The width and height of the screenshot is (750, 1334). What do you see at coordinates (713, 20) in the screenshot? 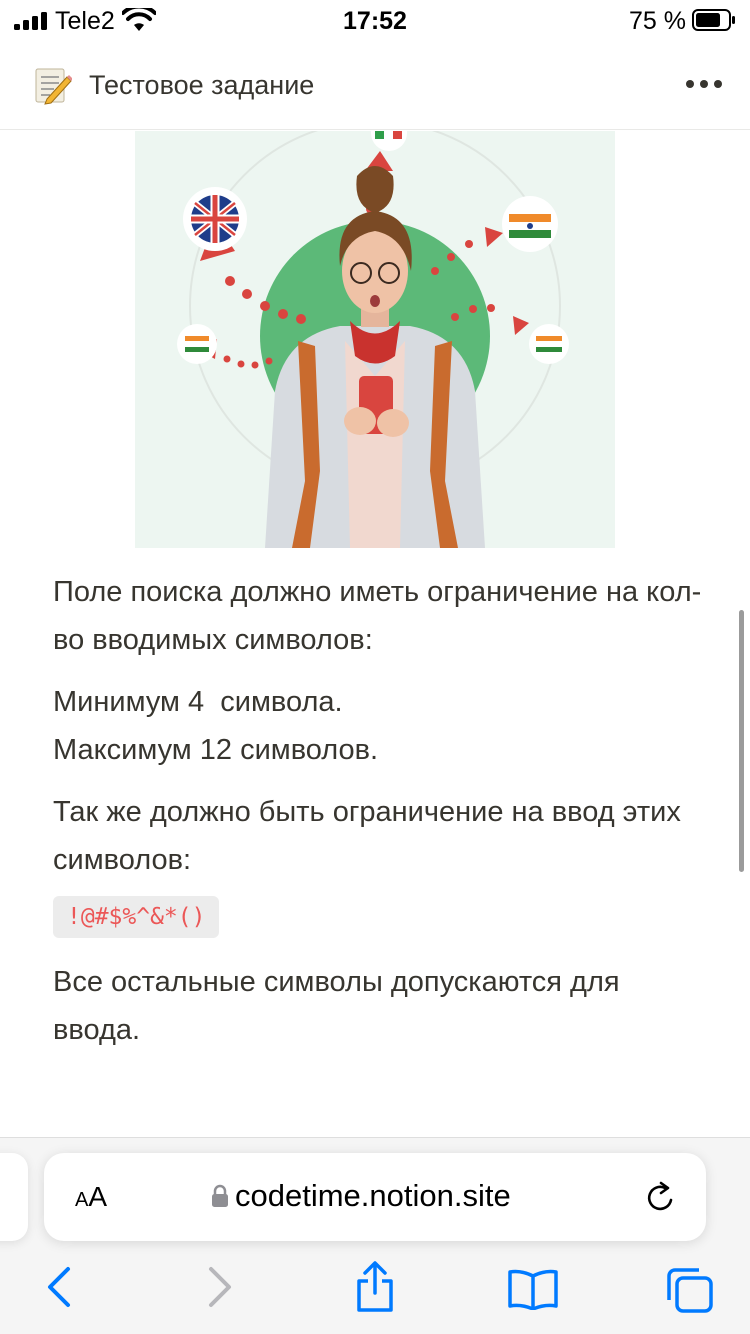
I see `battery-icon` at bounding box center [713, 20].